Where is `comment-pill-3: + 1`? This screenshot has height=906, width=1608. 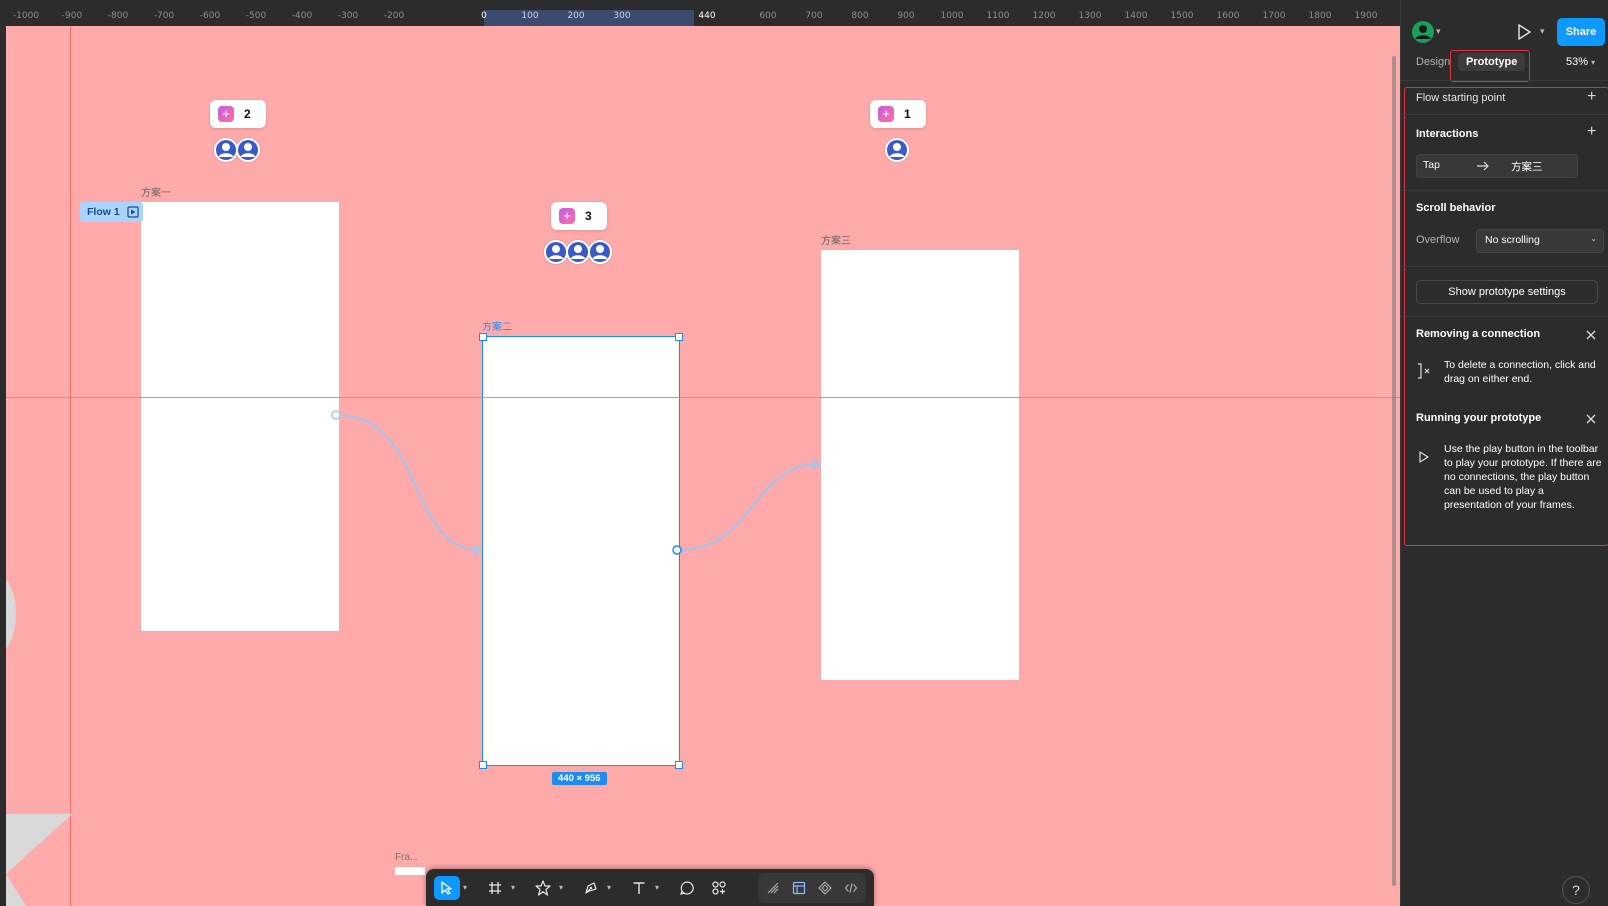 comment-pill-3: + 1 is located at coordinates (898, 114).